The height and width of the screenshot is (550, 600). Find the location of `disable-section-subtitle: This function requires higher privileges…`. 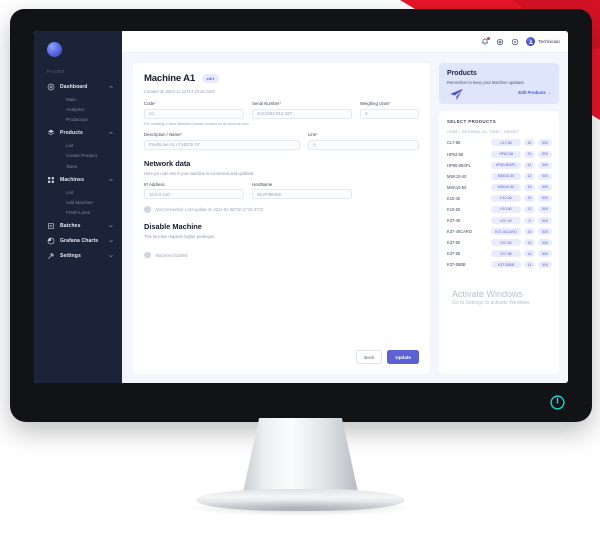

disable-section-subtitle: This function requires higher privileges… is located at coordinates (180, 236).